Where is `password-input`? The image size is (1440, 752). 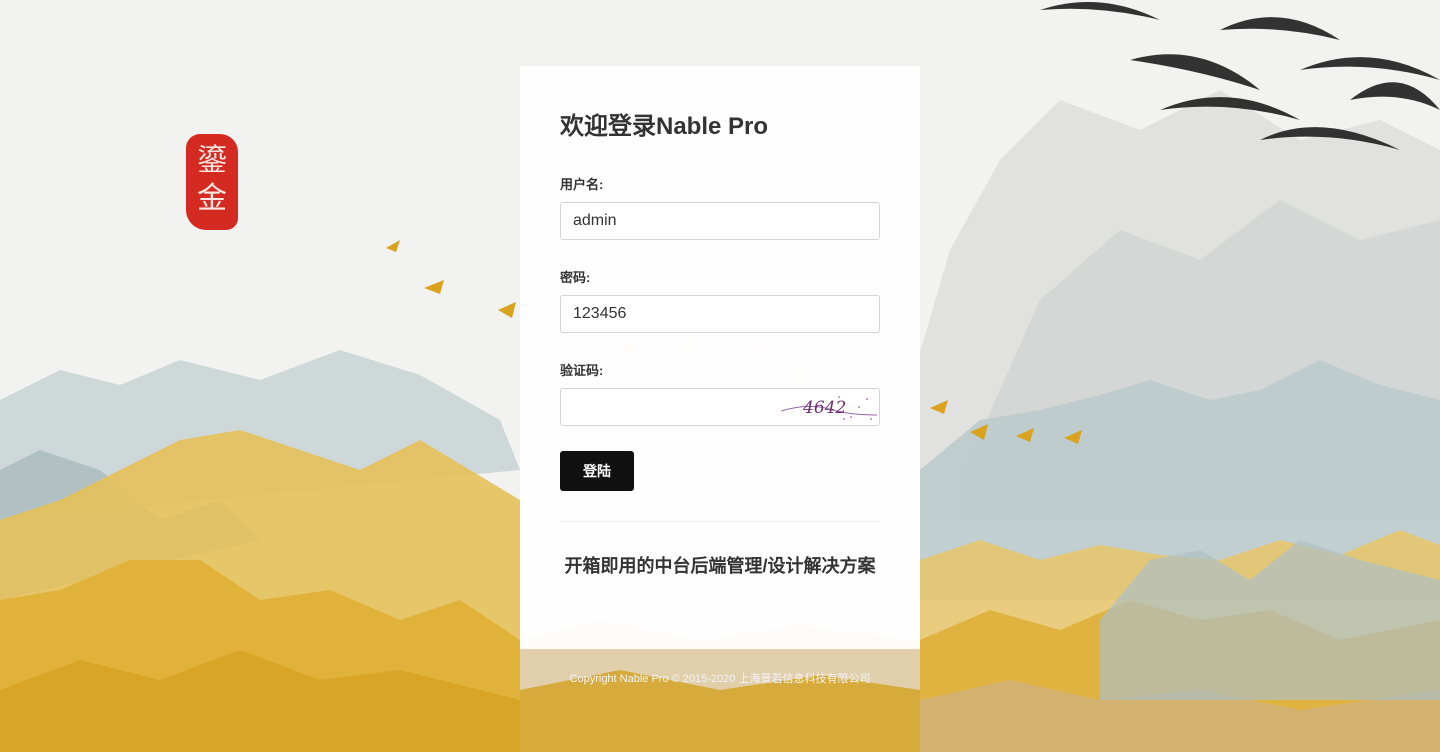 password-input is located at coordinates (720, 314).